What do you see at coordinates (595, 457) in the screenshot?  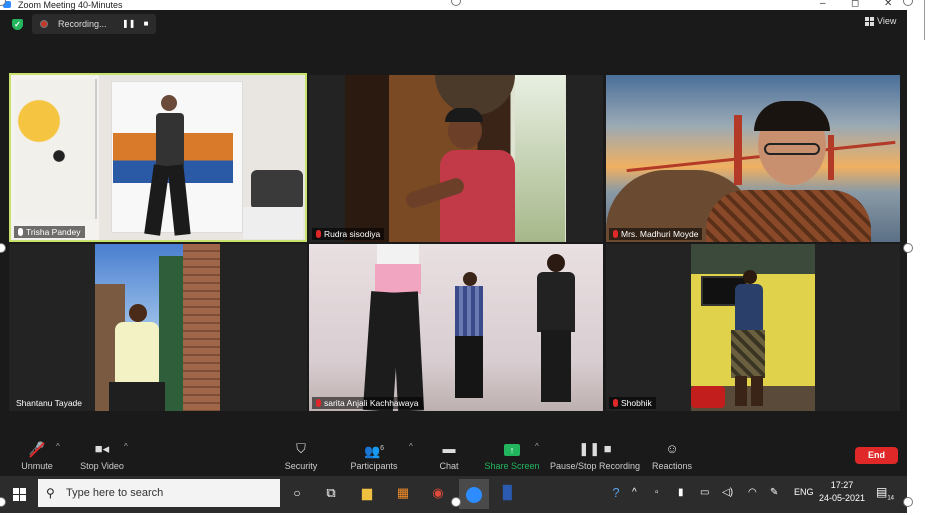 I see `pause-stop-recording-button: ❚❚ ■ Pause/Stop Recording` at bounding box center [595, 457].